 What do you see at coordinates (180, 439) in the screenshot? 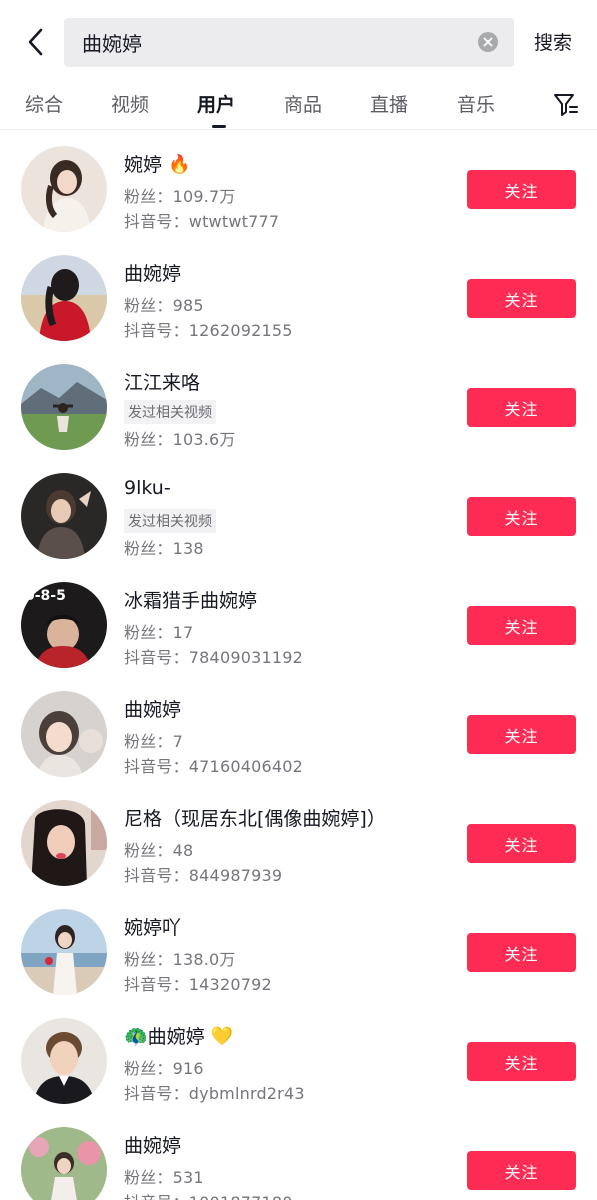
I see `follower-count: 粉丝：103.6万` at bounding box center [180, 439].